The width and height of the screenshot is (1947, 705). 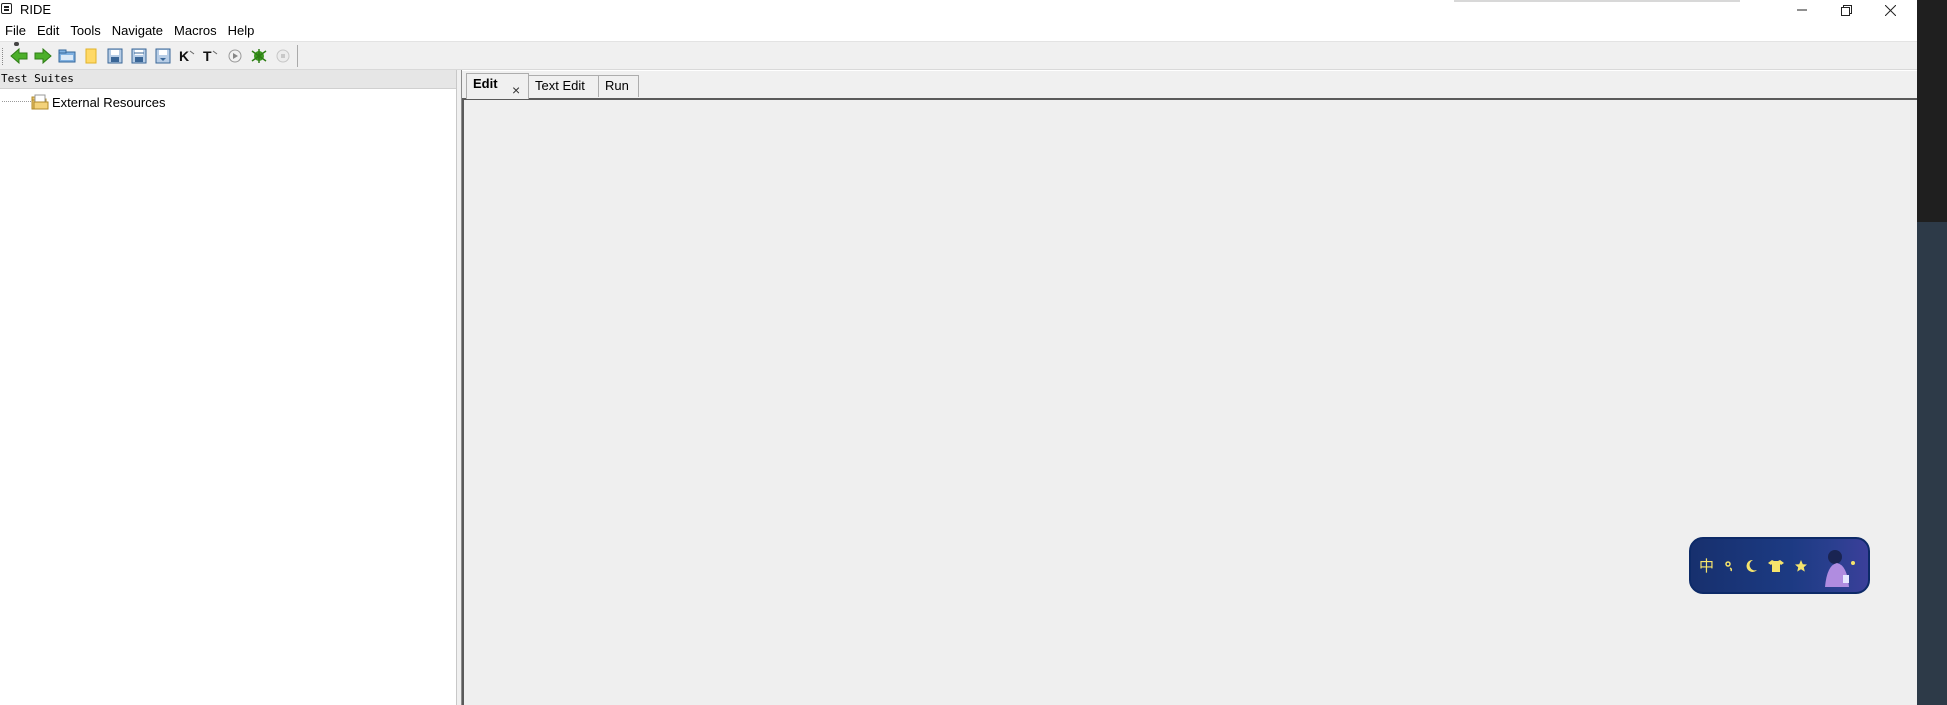 What do you see at coordinates (958, 30) in the screenshot?
I see `menu-bar: File Edit Tools Navigate Macros Help` at bounding box center [958, 30].